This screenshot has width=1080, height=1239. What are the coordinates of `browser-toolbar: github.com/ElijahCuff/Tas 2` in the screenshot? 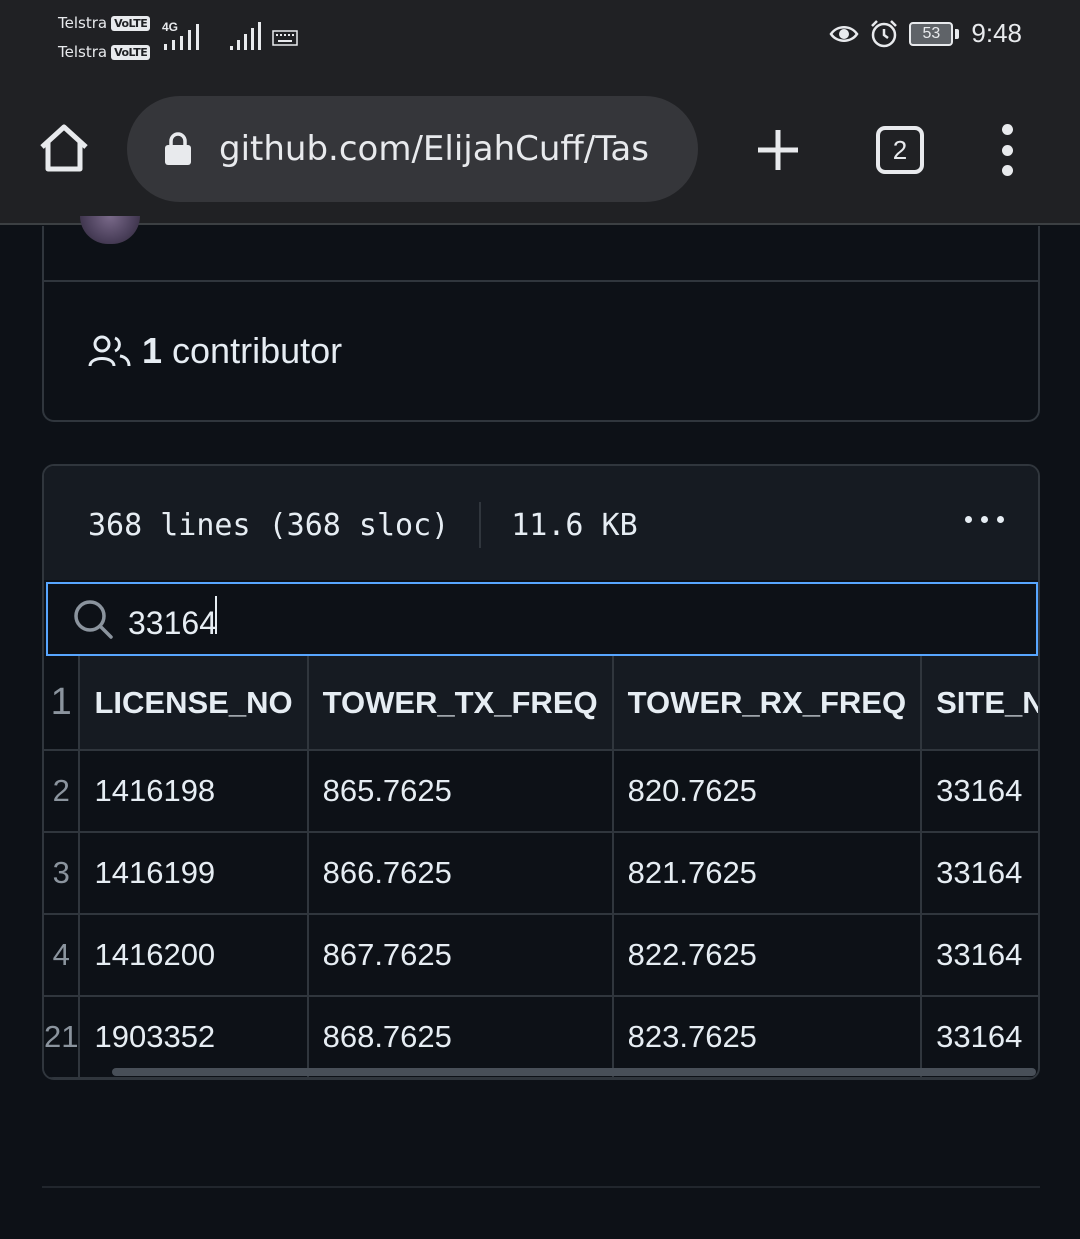 It's located at (540, 152).